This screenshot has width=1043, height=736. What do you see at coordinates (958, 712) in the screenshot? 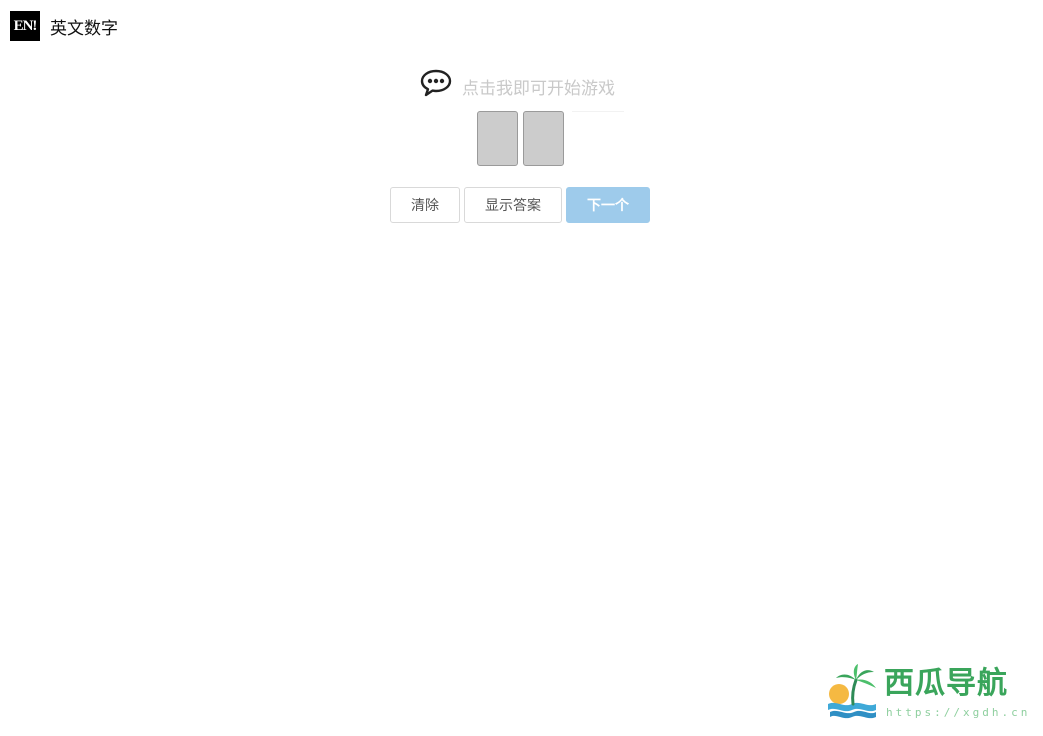
I see `watermark-url: https://xgdh.cn` at bounding box center [958, 712].